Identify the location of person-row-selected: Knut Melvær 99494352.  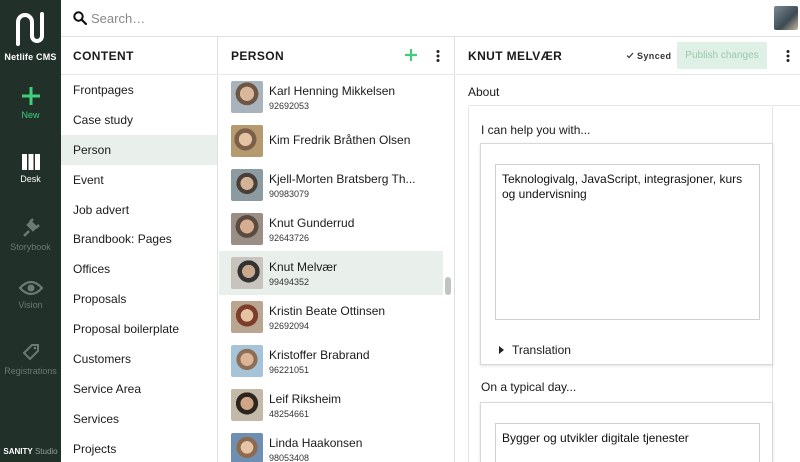
(331, 273).